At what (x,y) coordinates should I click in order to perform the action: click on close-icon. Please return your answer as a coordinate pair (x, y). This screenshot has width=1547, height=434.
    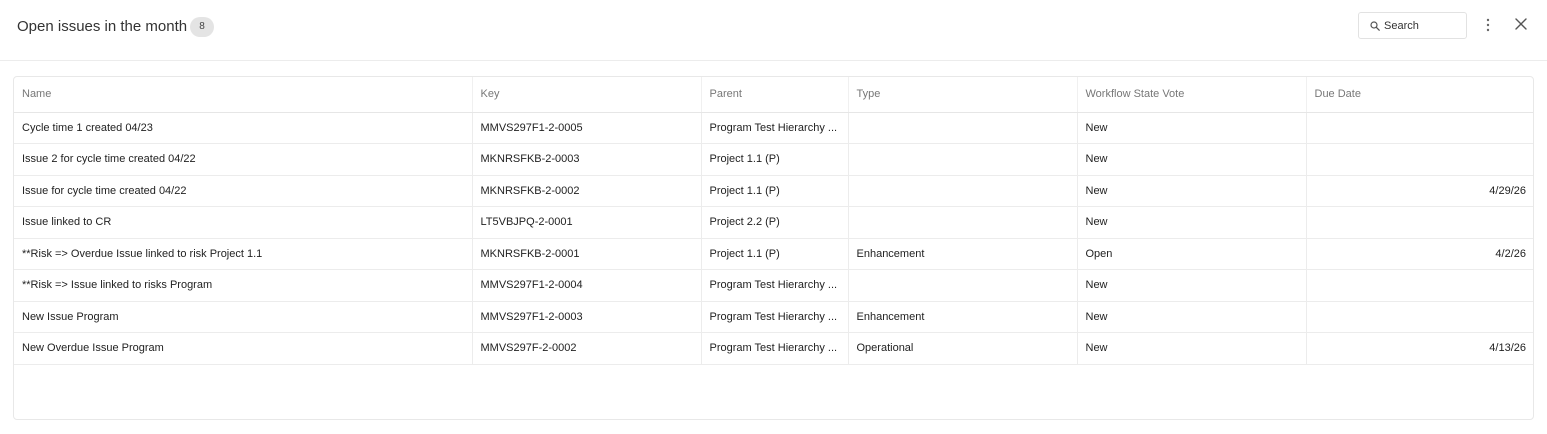
    Looking at the image, I should click on (1521, 24).